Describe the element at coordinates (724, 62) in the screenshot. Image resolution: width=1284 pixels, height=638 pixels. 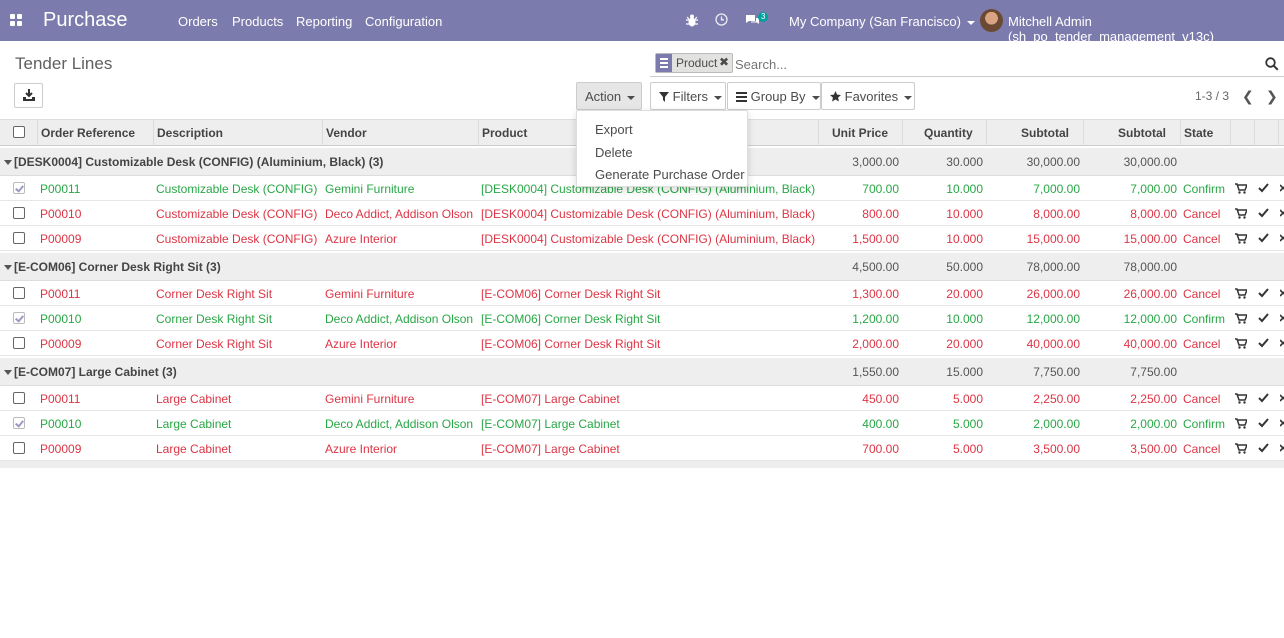
I see `facet-remove-icon: ✖` at that location.